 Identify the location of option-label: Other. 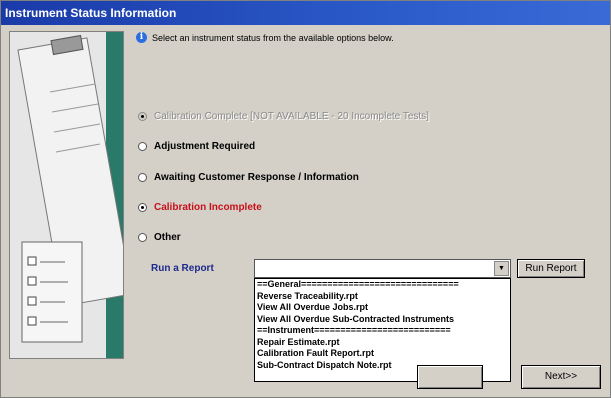
(167, 237).